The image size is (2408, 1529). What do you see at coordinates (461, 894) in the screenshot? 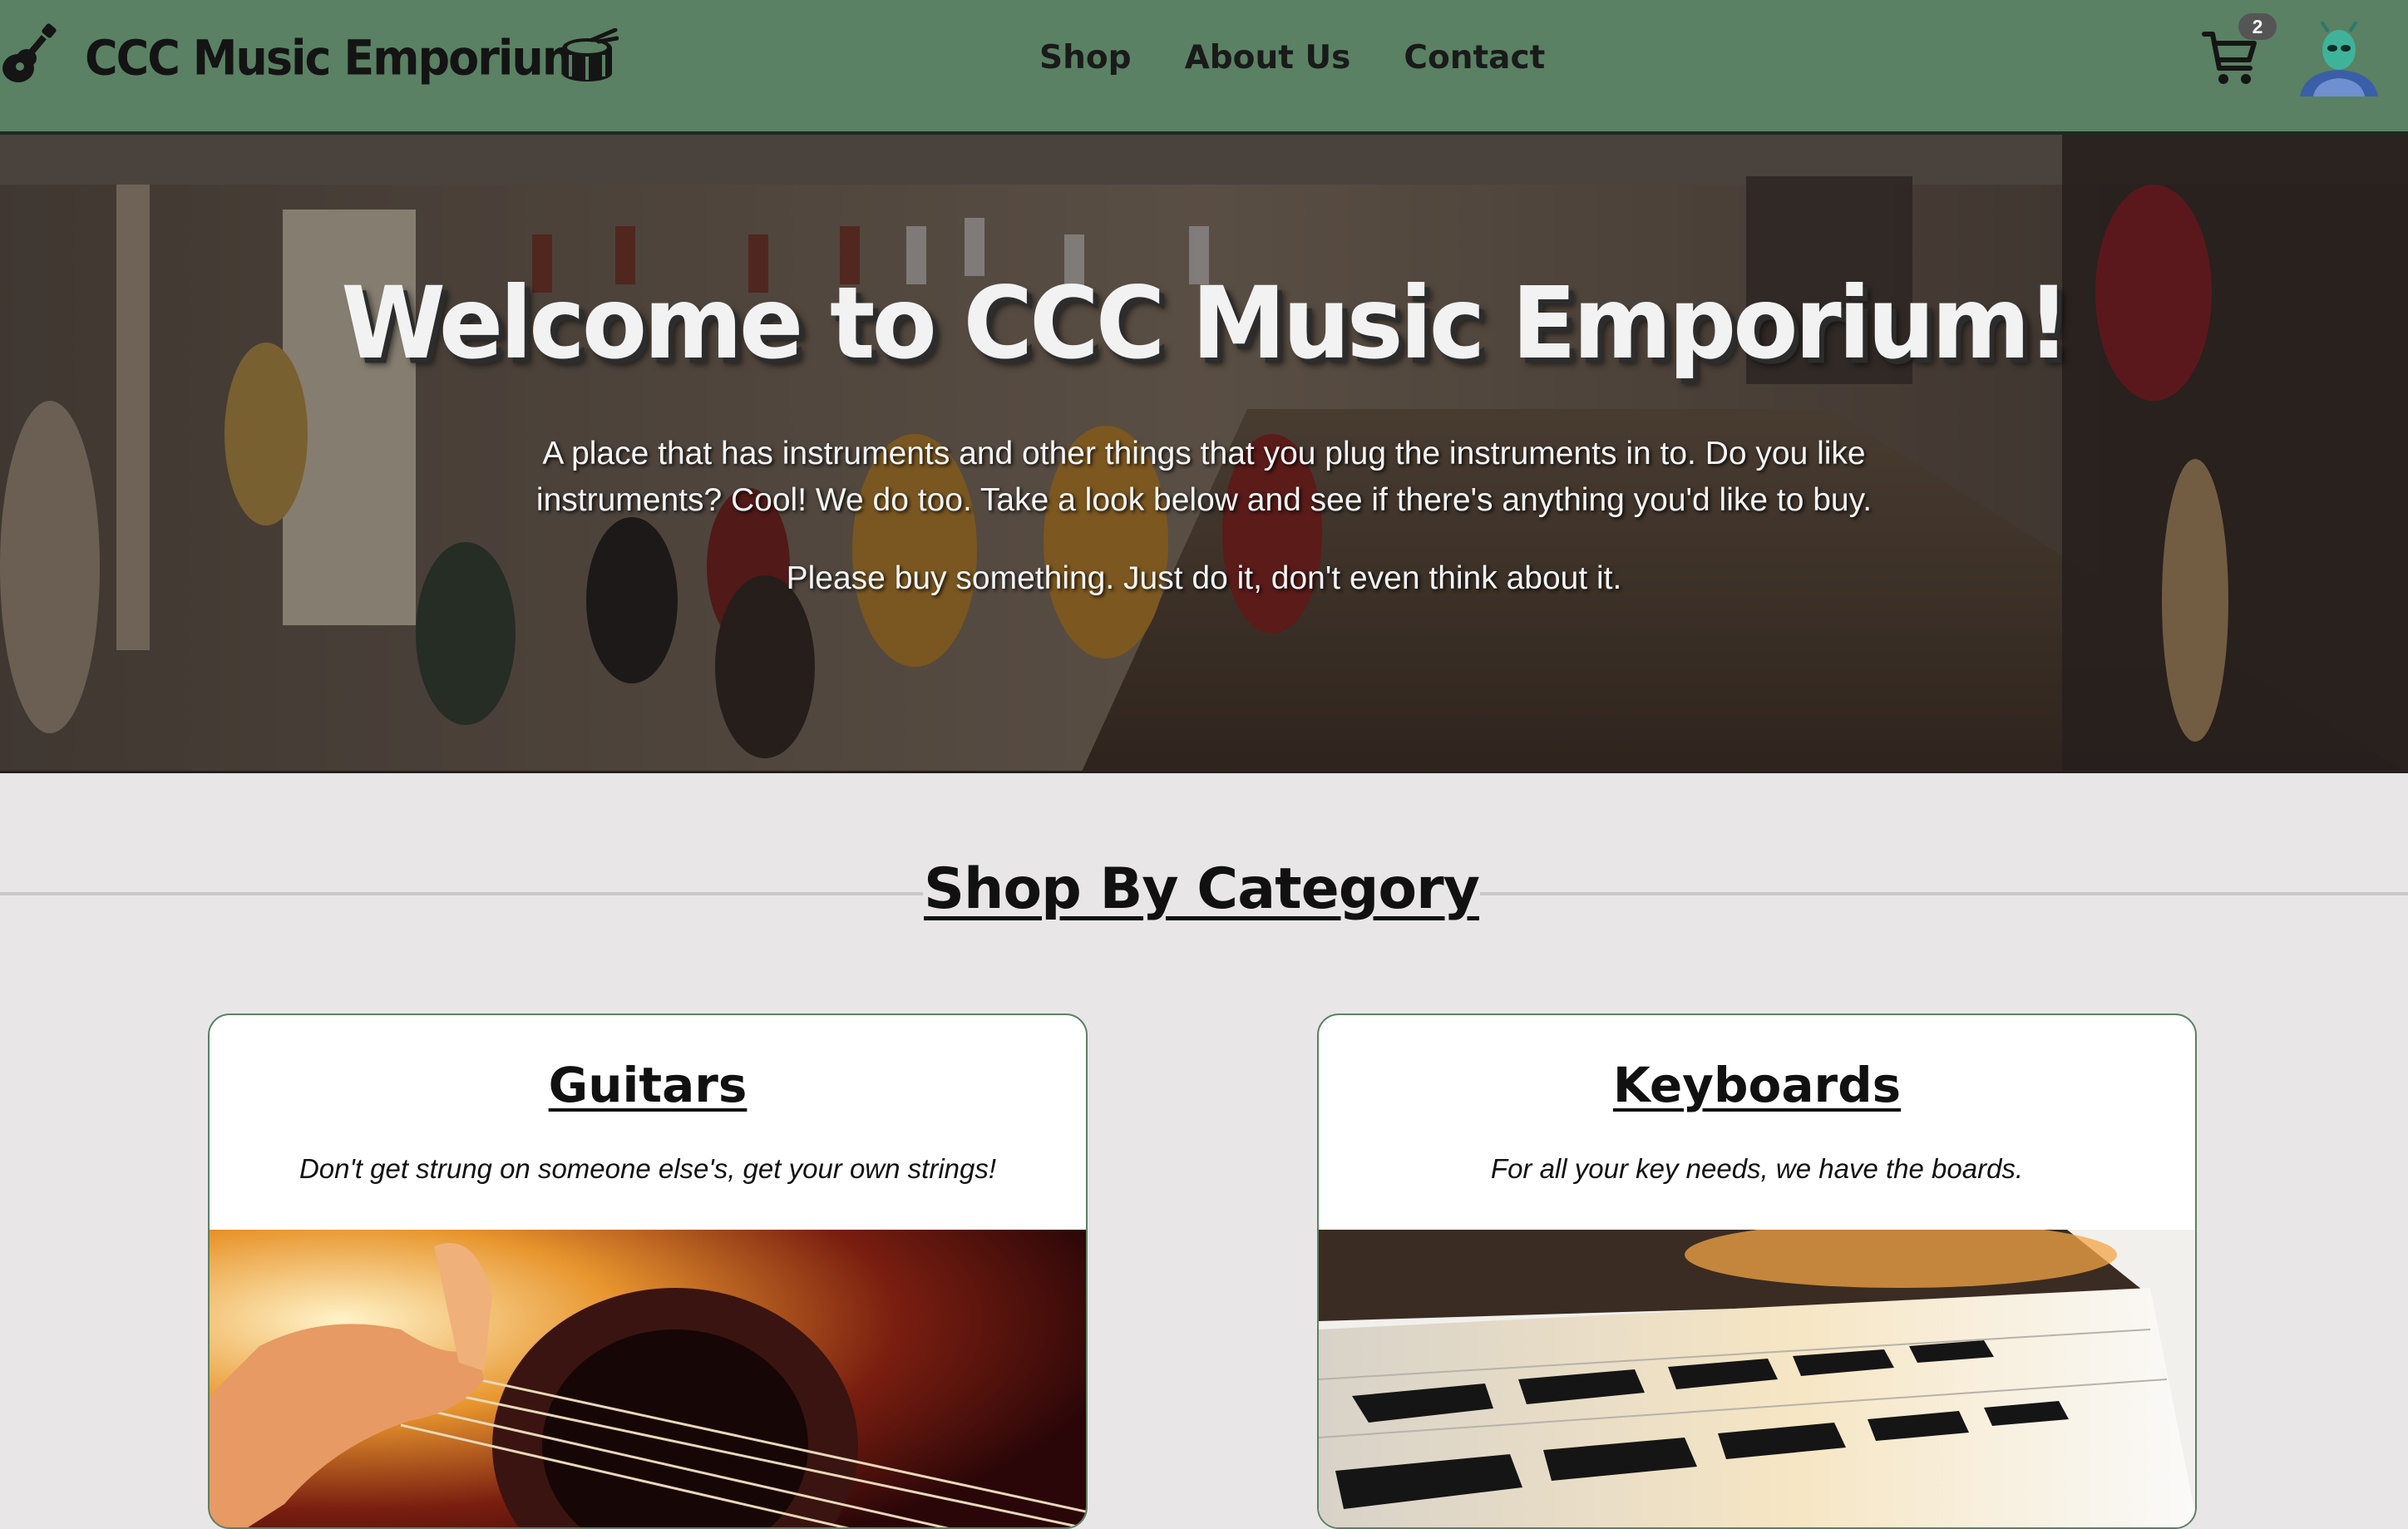
I see `divider-left` at bounding box center [461, 894].